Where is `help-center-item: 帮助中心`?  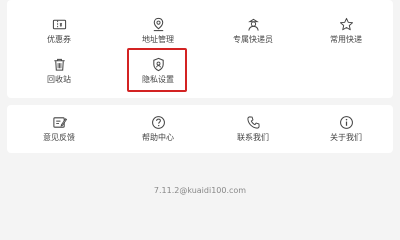
help-center-item: 帮助中心 is located at coordinates (158, 129).